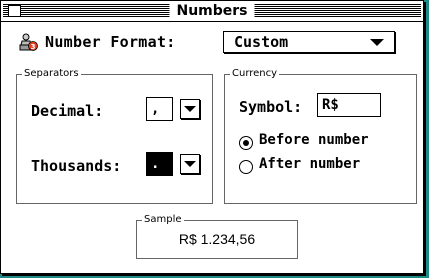  What do you see at coordinates (255, 74) in the screenshot?
I see `currency-group-label: Currency` at bounding box center [255, 74].